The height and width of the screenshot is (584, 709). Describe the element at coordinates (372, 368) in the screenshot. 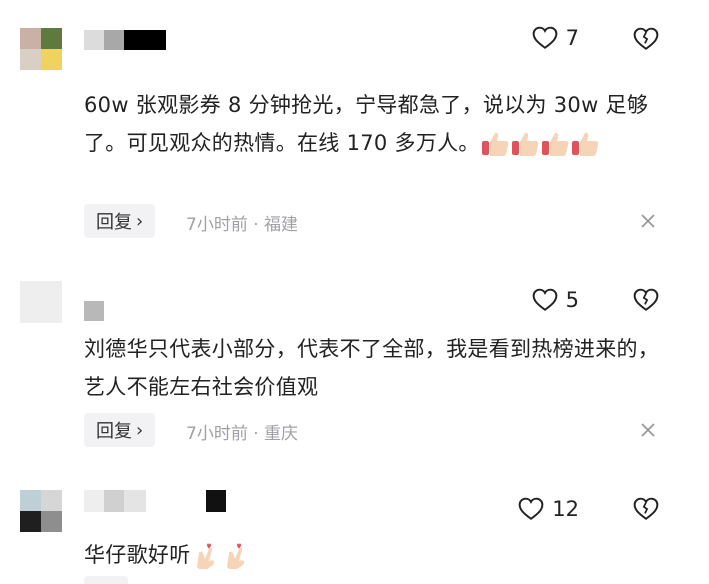

I see `comment-text: 刘德华只代表小部分，代表不了全部，我是看到热榜进来的，艺人不能左右社会价值观` at that location.